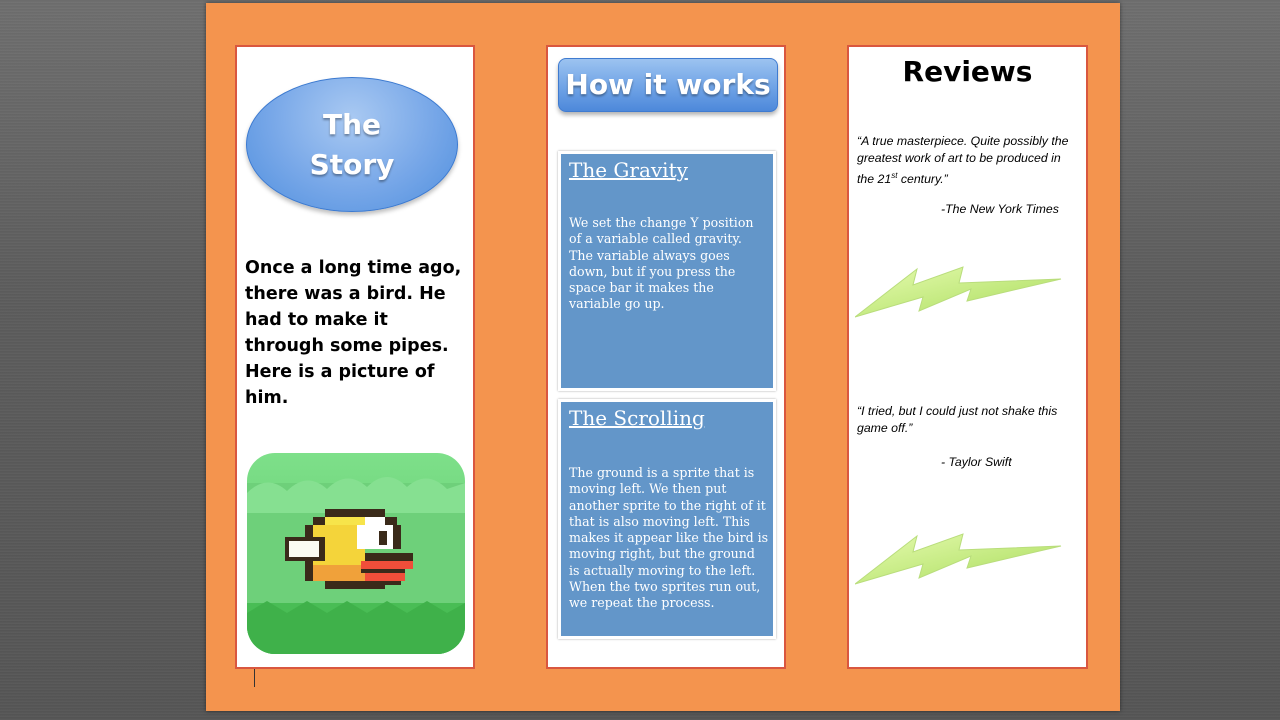 This screenshot has width=1280, height=720. I want to click on gravity-title: The Gravity, so click(628, 170).